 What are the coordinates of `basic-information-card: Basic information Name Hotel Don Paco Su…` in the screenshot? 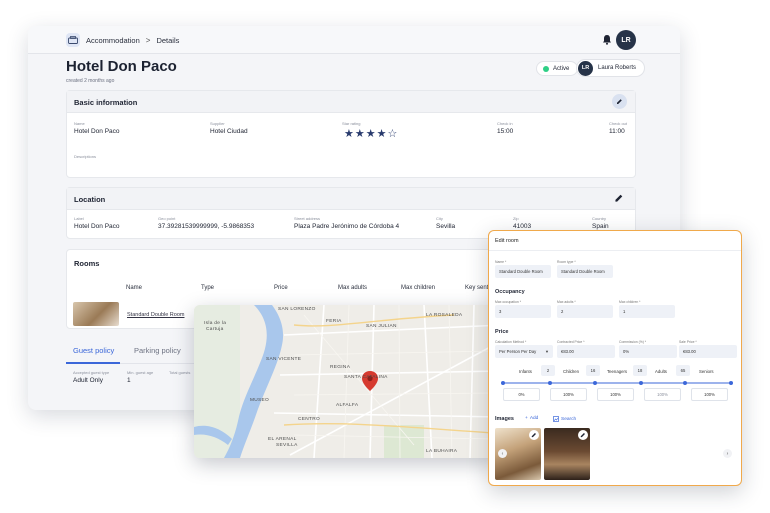 It's located at (351, 134).